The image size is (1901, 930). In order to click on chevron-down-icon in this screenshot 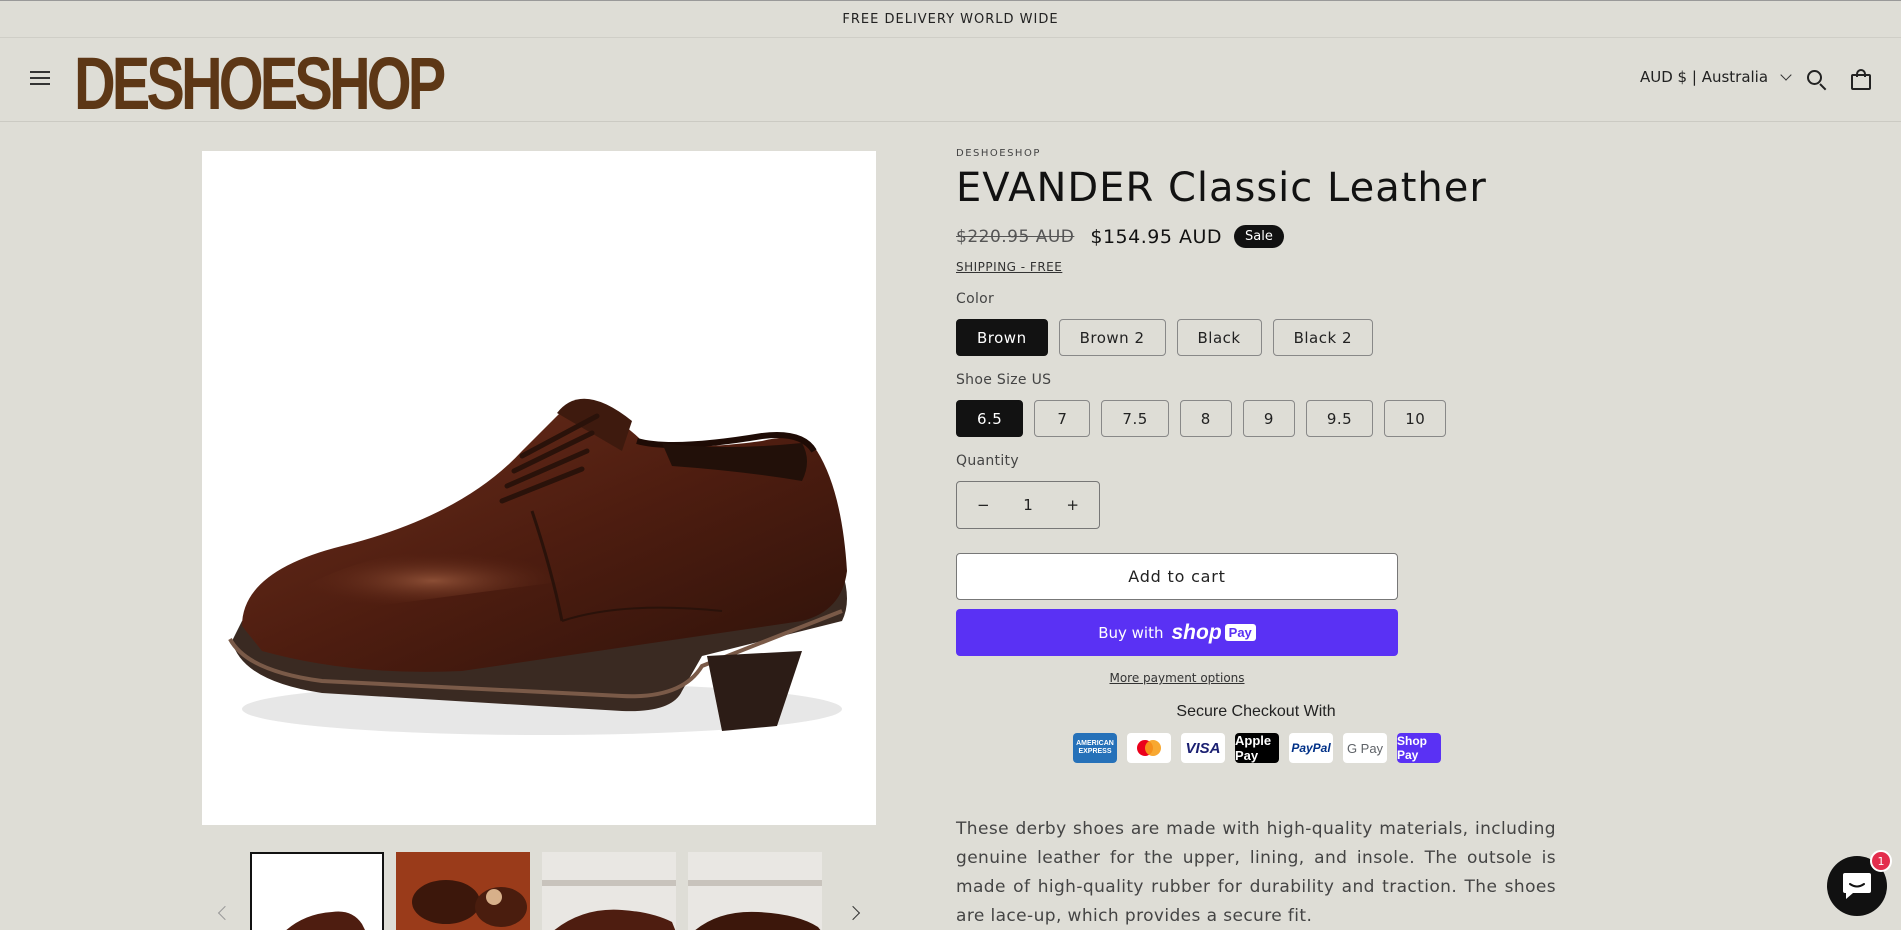, I will do `click(1786, 75)`.